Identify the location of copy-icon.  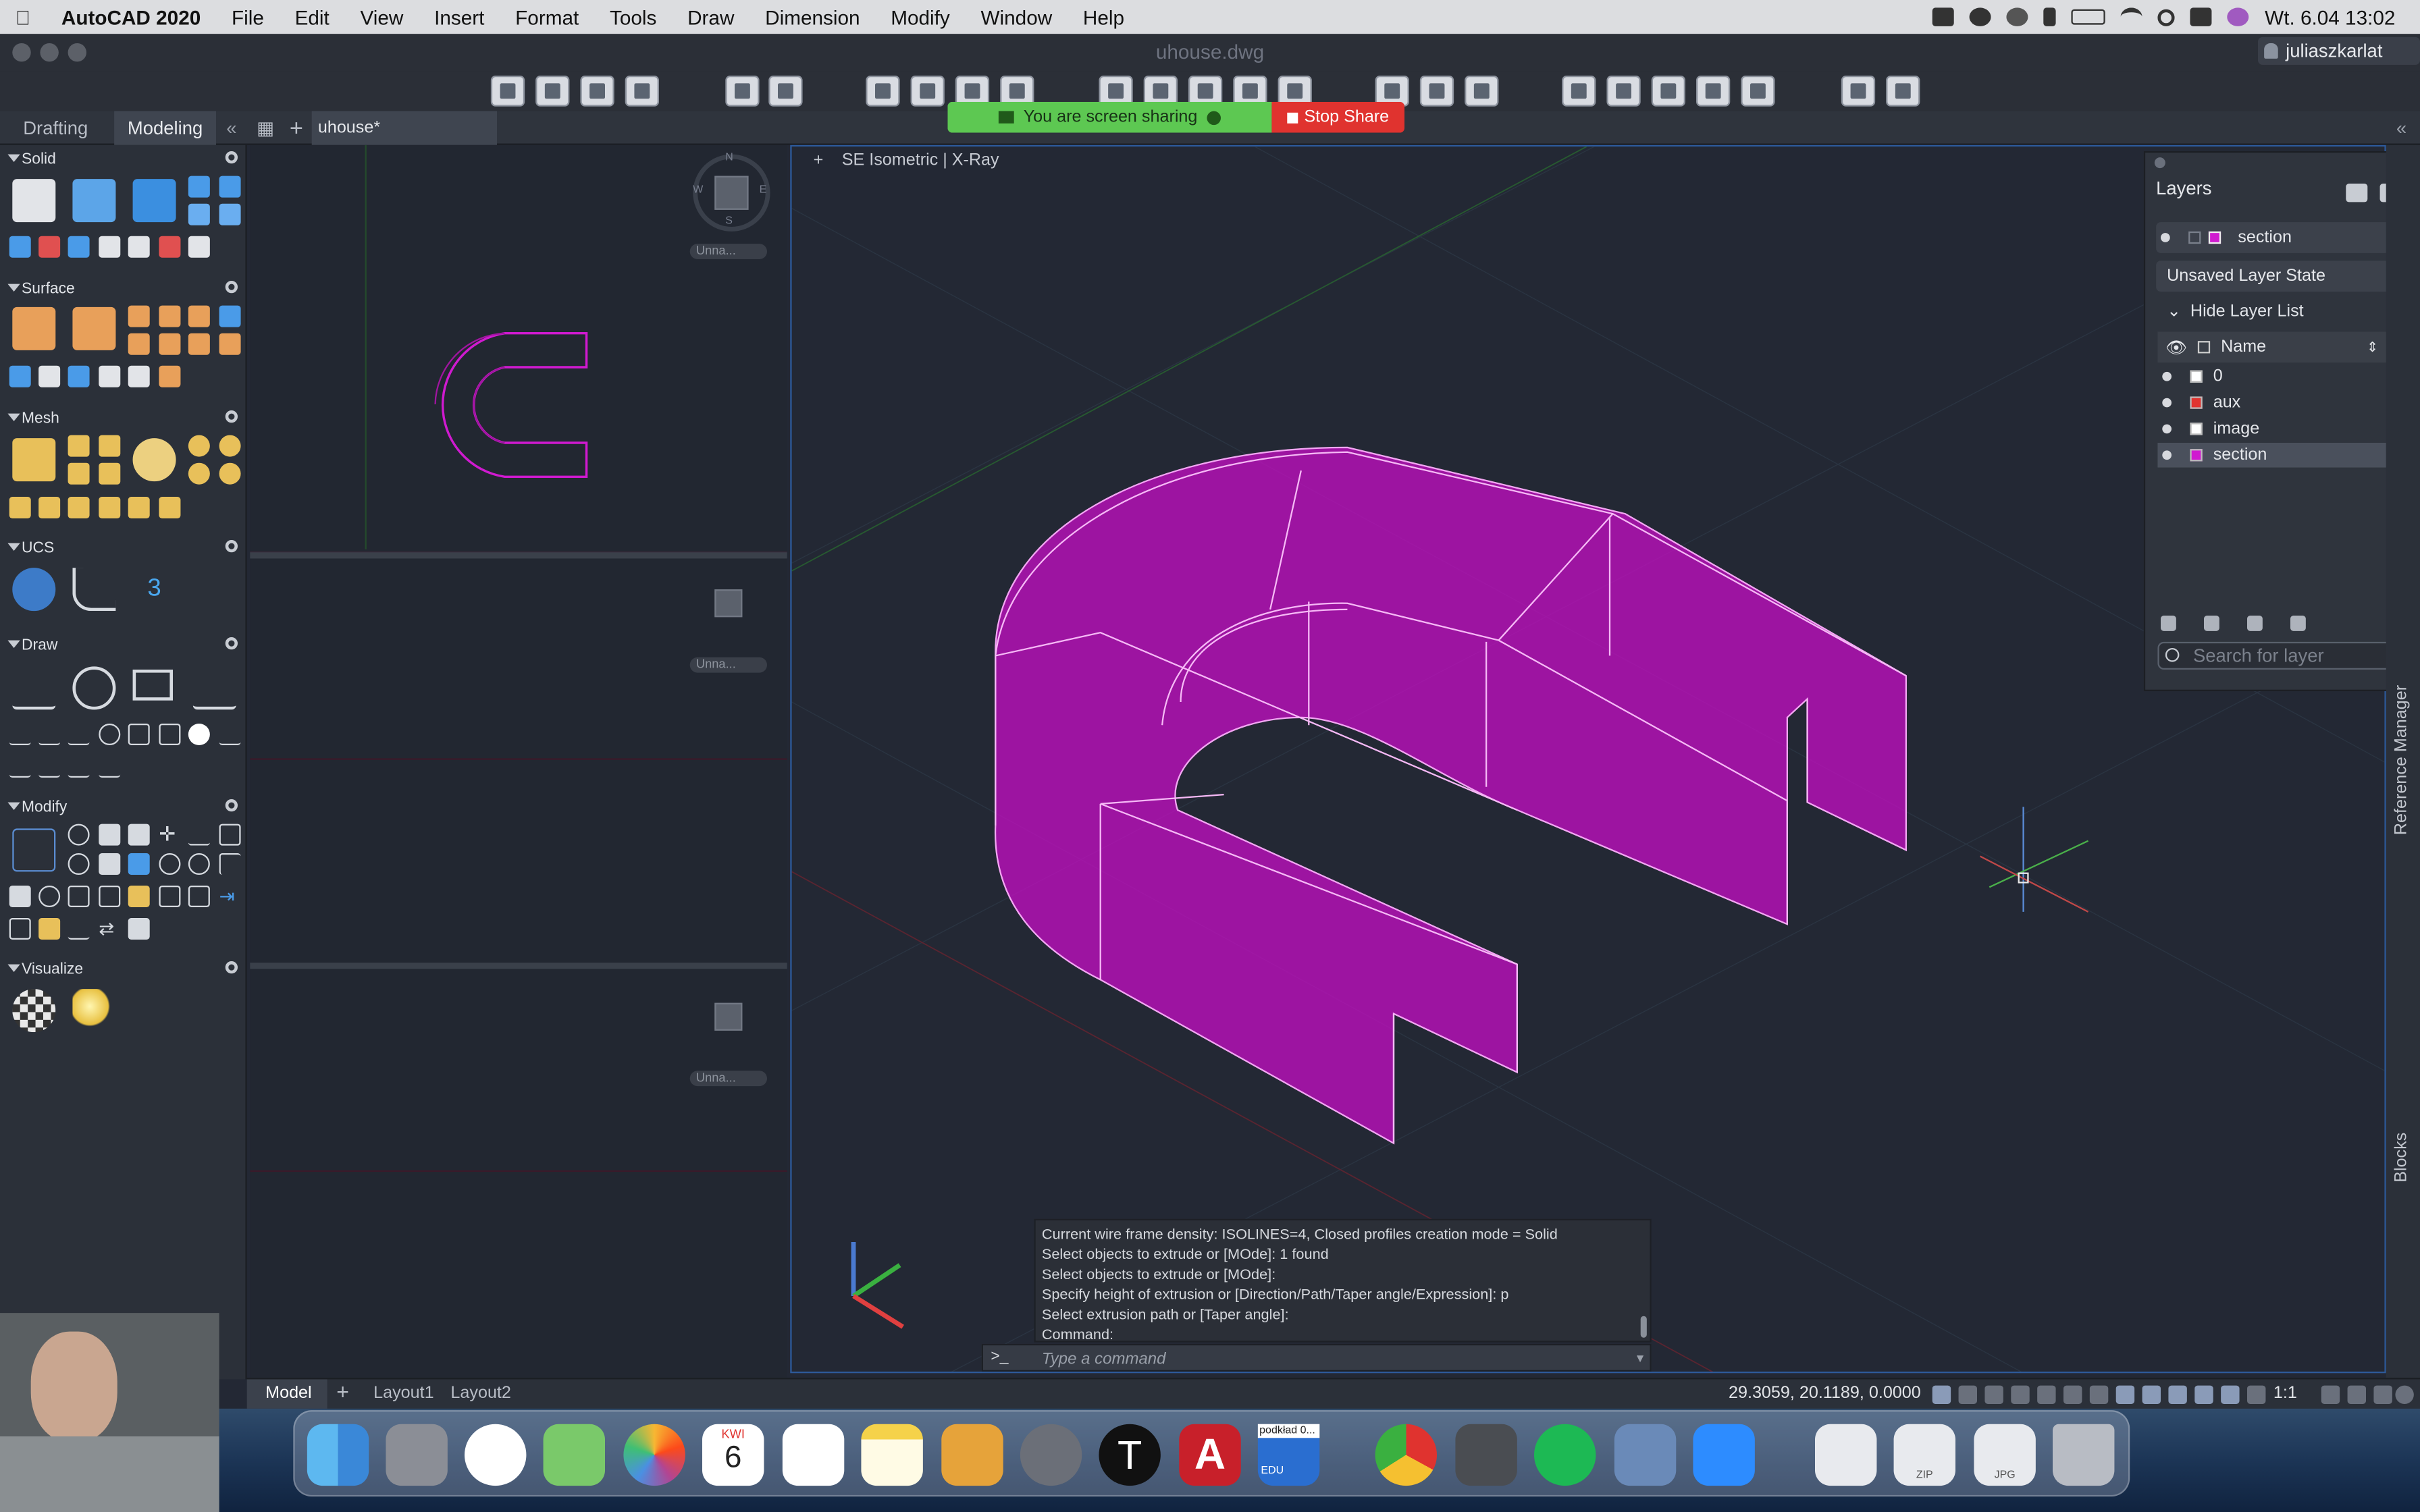
(110, 864).